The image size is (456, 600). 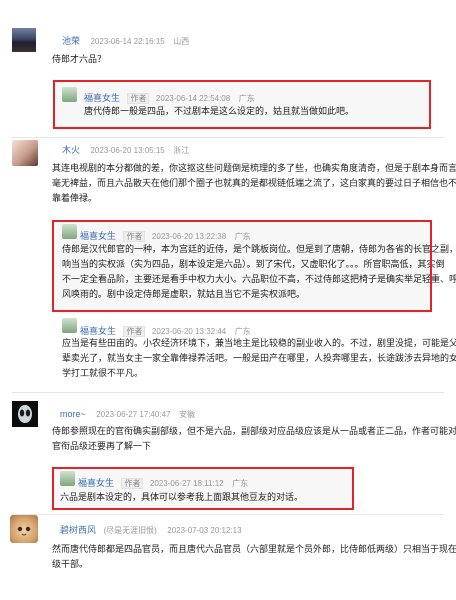 What do you see at coordinates (79, 59) in the screenshot?
I see `comment-text: 侍郎才六品？` at bounding box center [79, 59].